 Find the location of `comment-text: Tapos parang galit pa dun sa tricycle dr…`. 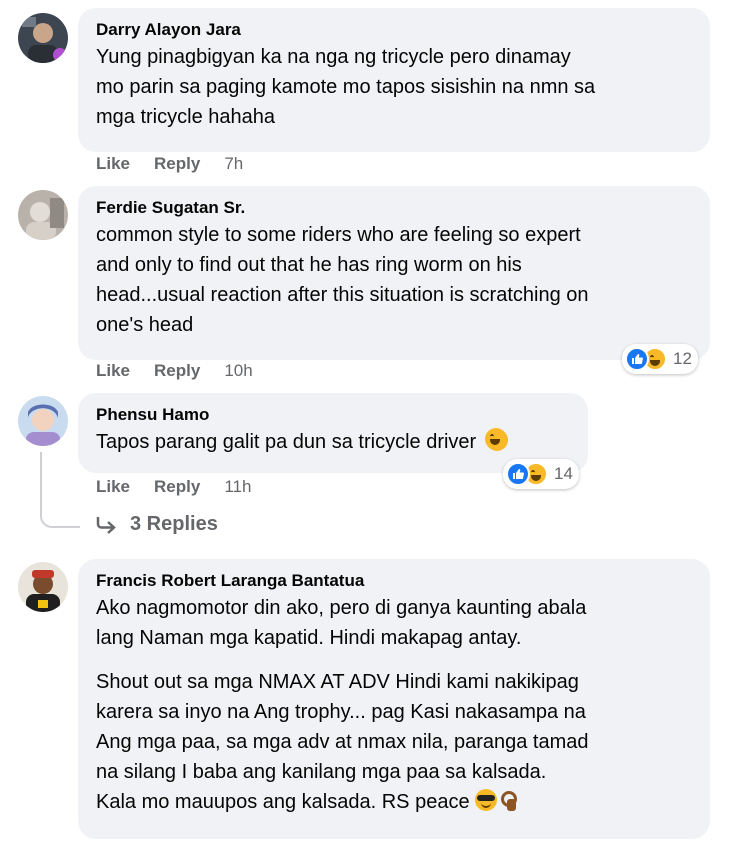

comment-text: Tapos parang galit pa dun sa tricycle dr… is located at coordinates (334, 442).